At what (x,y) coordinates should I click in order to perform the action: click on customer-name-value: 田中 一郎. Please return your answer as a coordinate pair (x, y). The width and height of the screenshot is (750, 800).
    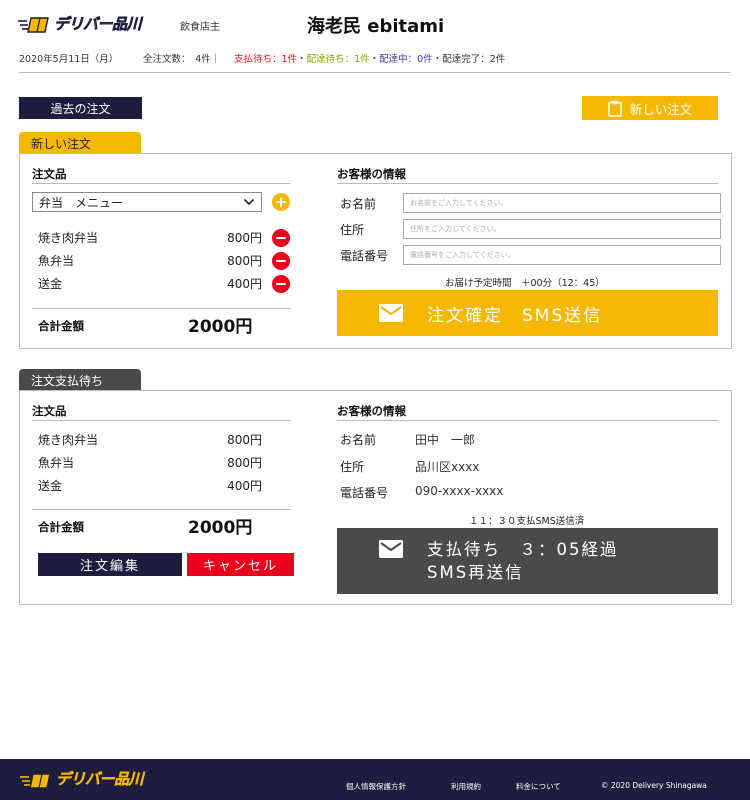
    Looking at the image, I should click on (445, 440).